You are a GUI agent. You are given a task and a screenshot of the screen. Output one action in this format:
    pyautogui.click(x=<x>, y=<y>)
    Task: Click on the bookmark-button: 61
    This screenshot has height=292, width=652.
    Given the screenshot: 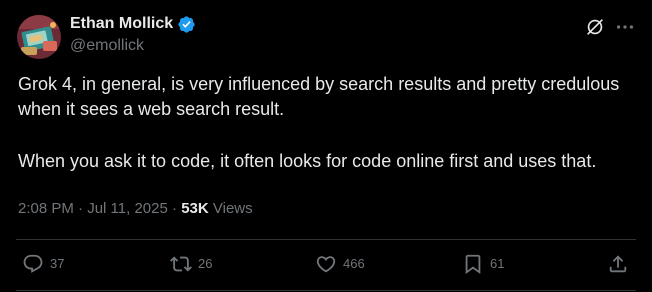 What is the action you would take?
    pyautogui.click(x=483, y=264)
    